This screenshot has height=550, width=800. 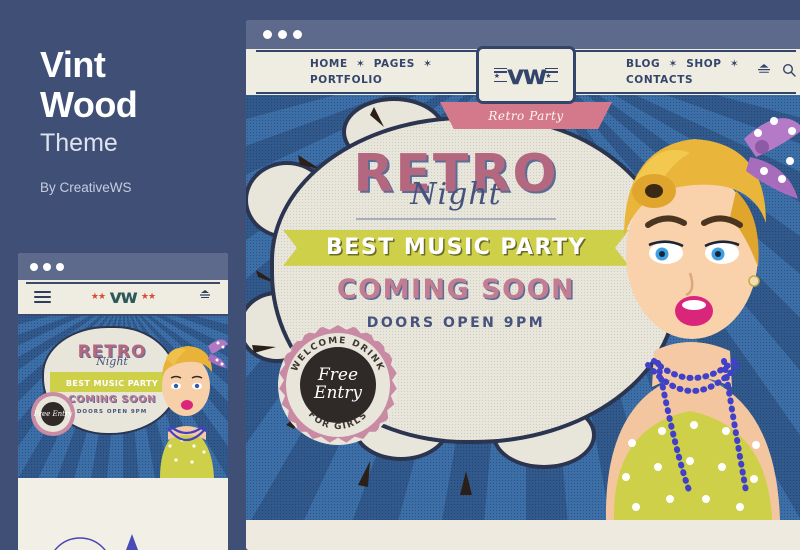 What do you see at coordinates (79, 143) in the screenshot?
I see `theme-subtitle: Theme` at bounding box center [79, 143].